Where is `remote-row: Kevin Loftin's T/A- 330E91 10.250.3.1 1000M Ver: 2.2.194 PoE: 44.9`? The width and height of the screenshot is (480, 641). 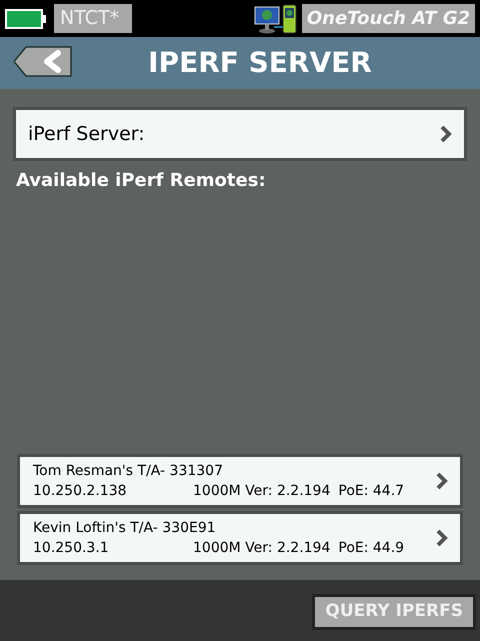
remote-row: Kevin Loftin's T/A- 330E91 10.250.3.1 1000M Ver: 2.2.194 PoE: 44.9 is located at coordinates (240, 538).